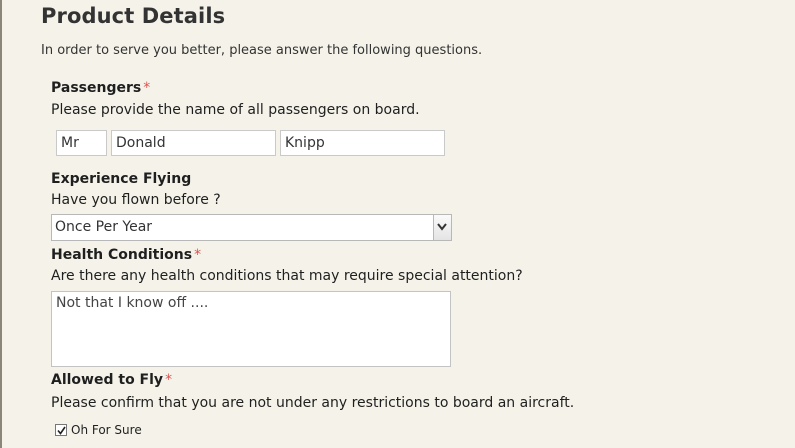 This screenshot has width=795, height=448. What do you see at coordinates (193, 143) in the screenshot?
I see `passenger-first-name-input: Donald` at bounding box center [193, 143].